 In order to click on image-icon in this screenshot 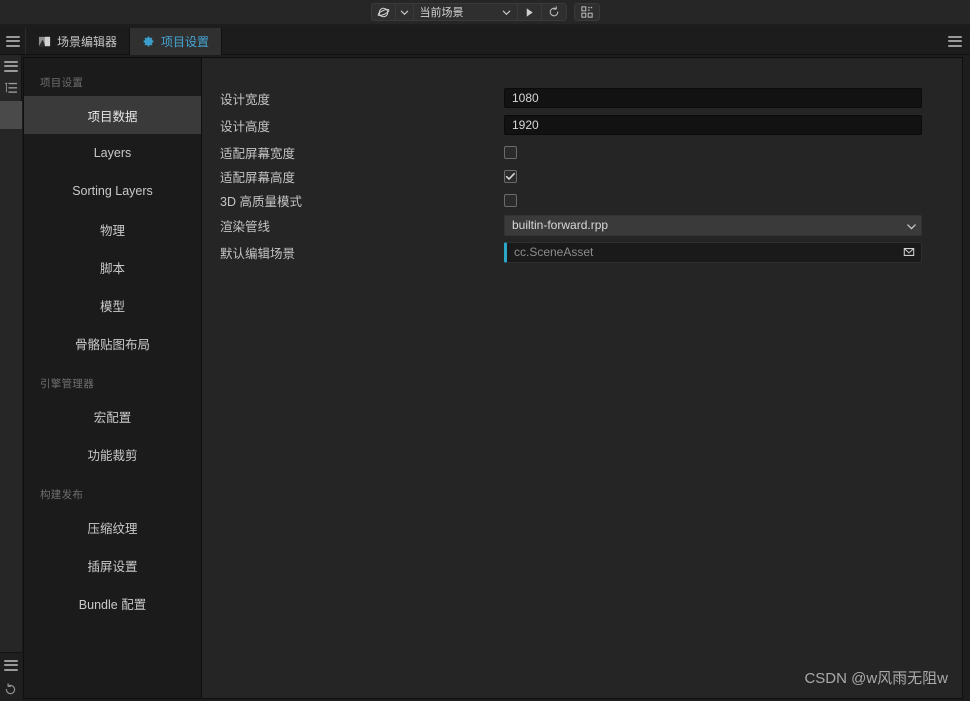, I will do `click(44, 41)`.